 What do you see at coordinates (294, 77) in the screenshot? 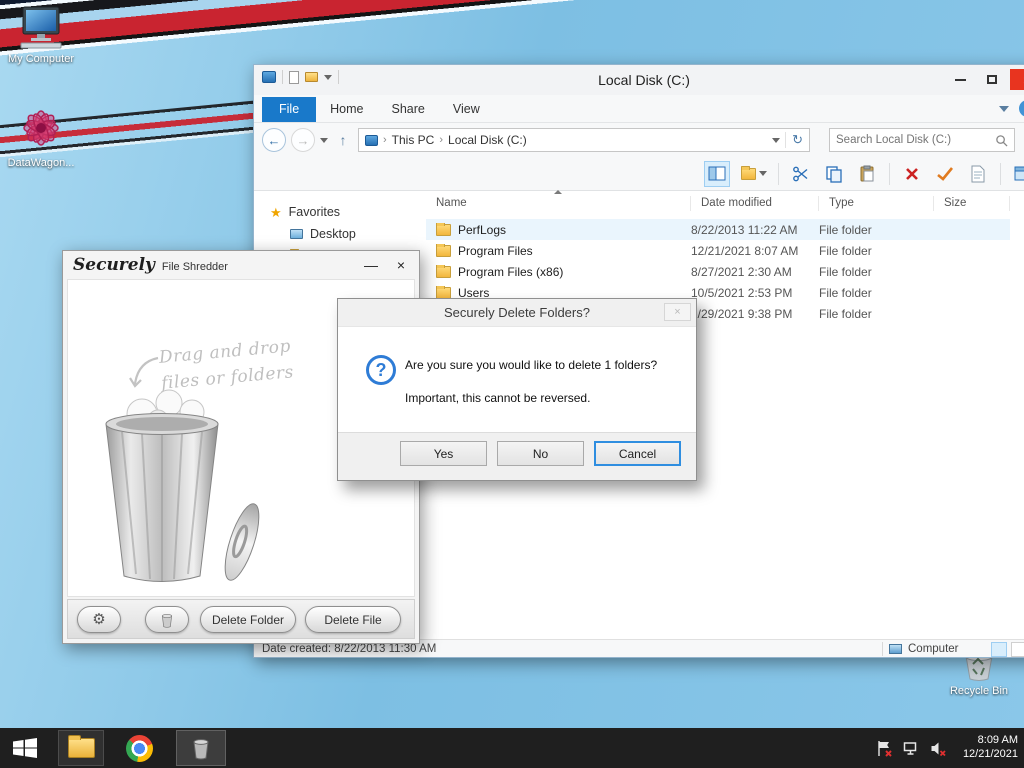
I see `properties-icon` at bounding box center [294, 77].